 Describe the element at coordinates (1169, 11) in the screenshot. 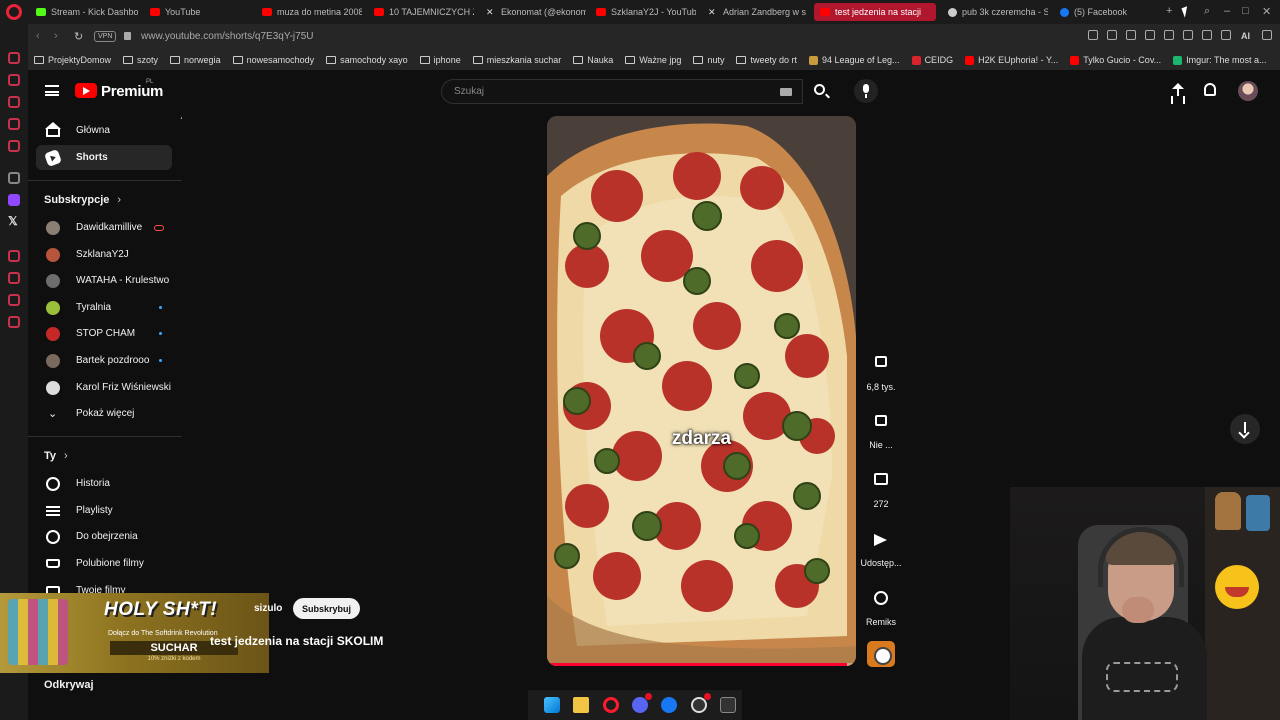

I see `new-tab-icon: +` at that location.